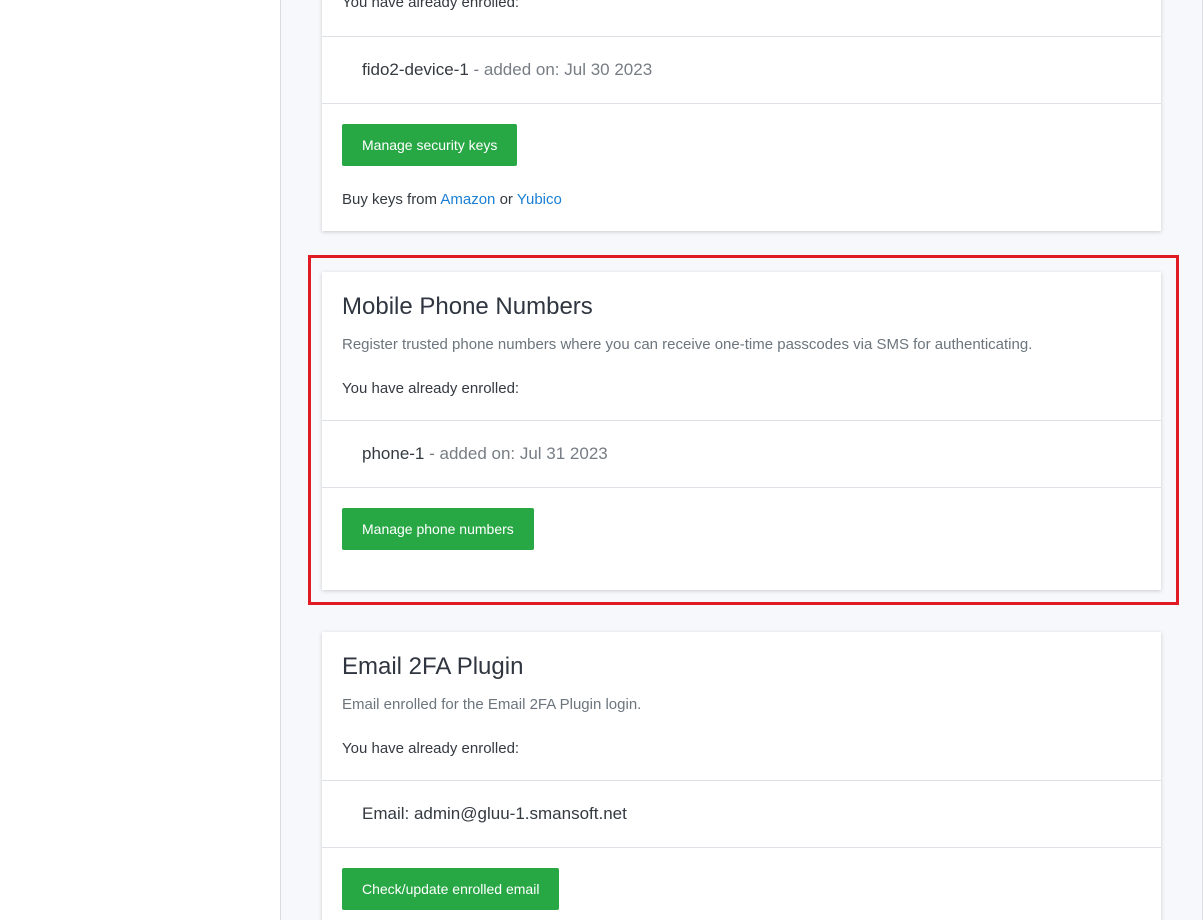 Image resolution: width=1203 pixels, height=920 pixels. I want to click on manage-phone-numbers-button: Manage phone numbers, so click(438, 529).